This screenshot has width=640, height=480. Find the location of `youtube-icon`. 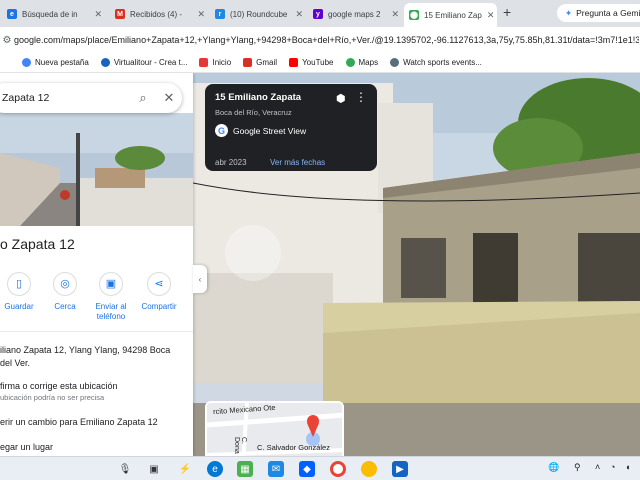

youtube-icon is located at coordinates (294, 62).